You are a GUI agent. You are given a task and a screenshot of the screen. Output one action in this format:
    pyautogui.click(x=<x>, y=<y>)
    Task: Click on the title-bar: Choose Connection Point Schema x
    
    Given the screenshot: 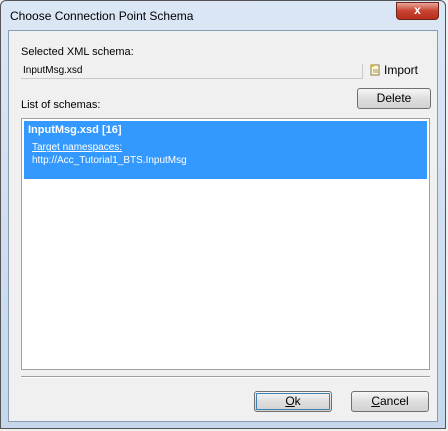 What is the action you would take?
    pyautogui.click(x=223, y=15)
    